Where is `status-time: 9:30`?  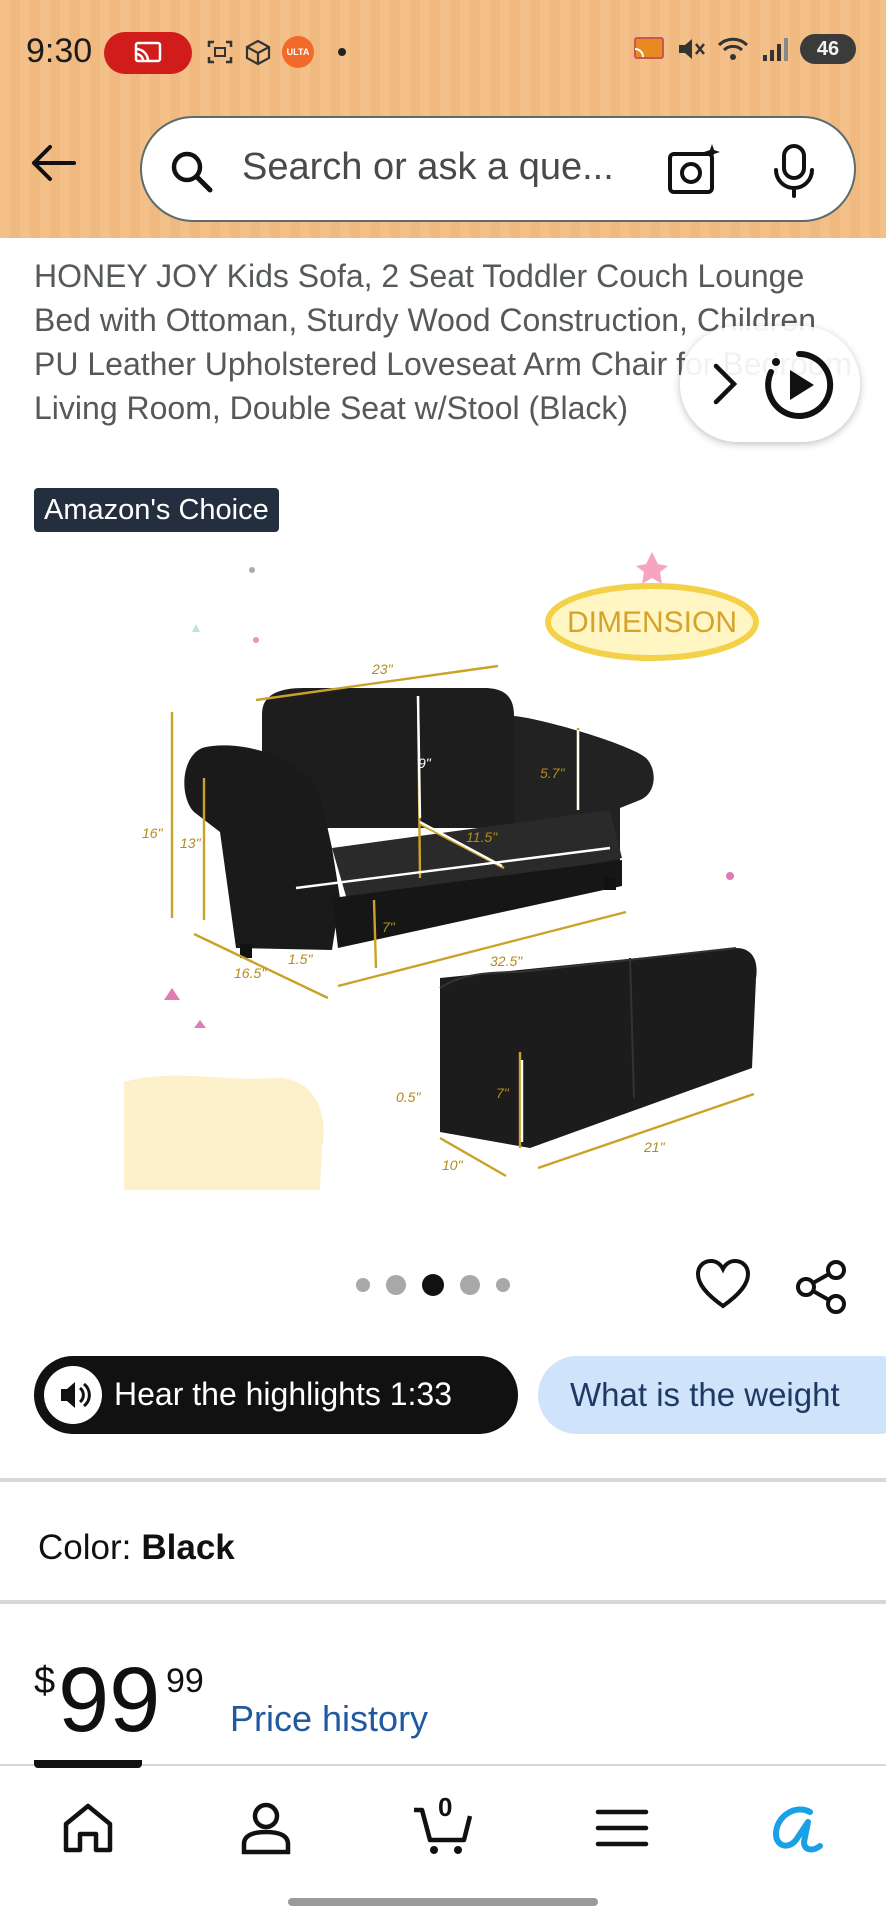 status-time: 9:30 is located at coordinates (59, 51).